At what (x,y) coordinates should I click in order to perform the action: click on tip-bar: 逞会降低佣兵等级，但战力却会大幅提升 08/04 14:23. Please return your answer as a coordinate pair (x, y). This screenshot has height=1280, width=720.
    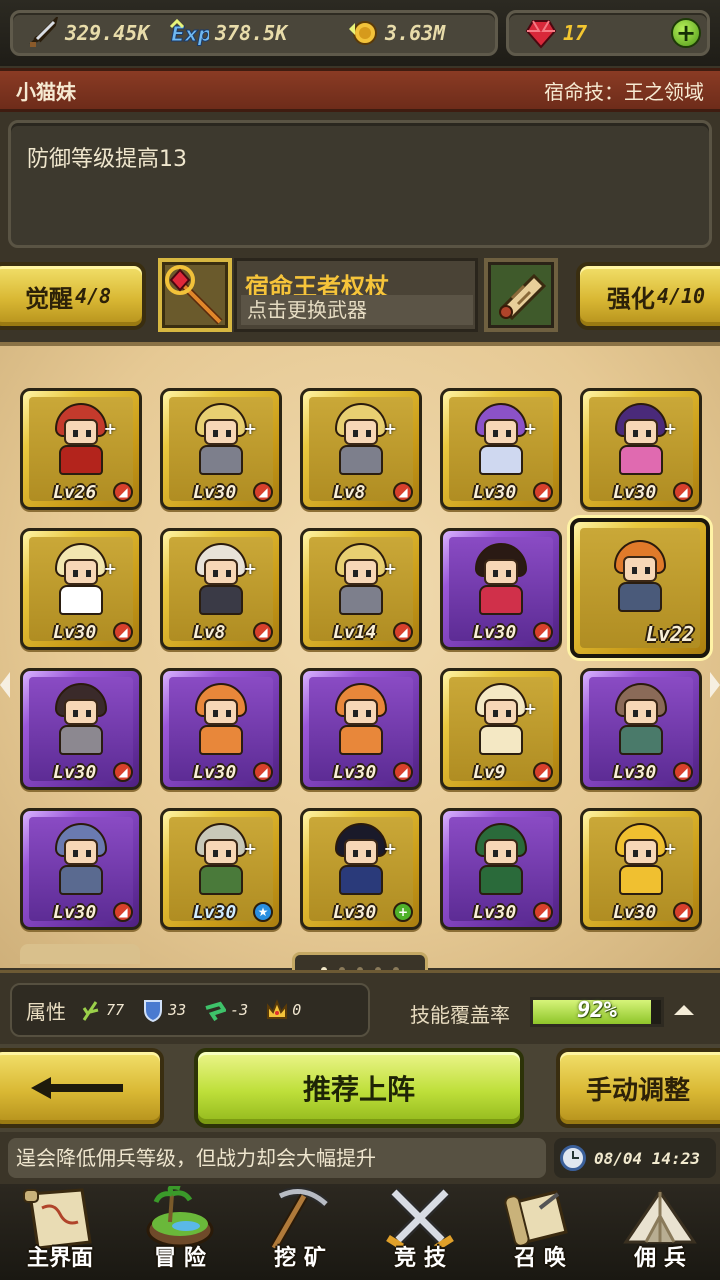
    Looking at the image, I should click on (360, 1158).